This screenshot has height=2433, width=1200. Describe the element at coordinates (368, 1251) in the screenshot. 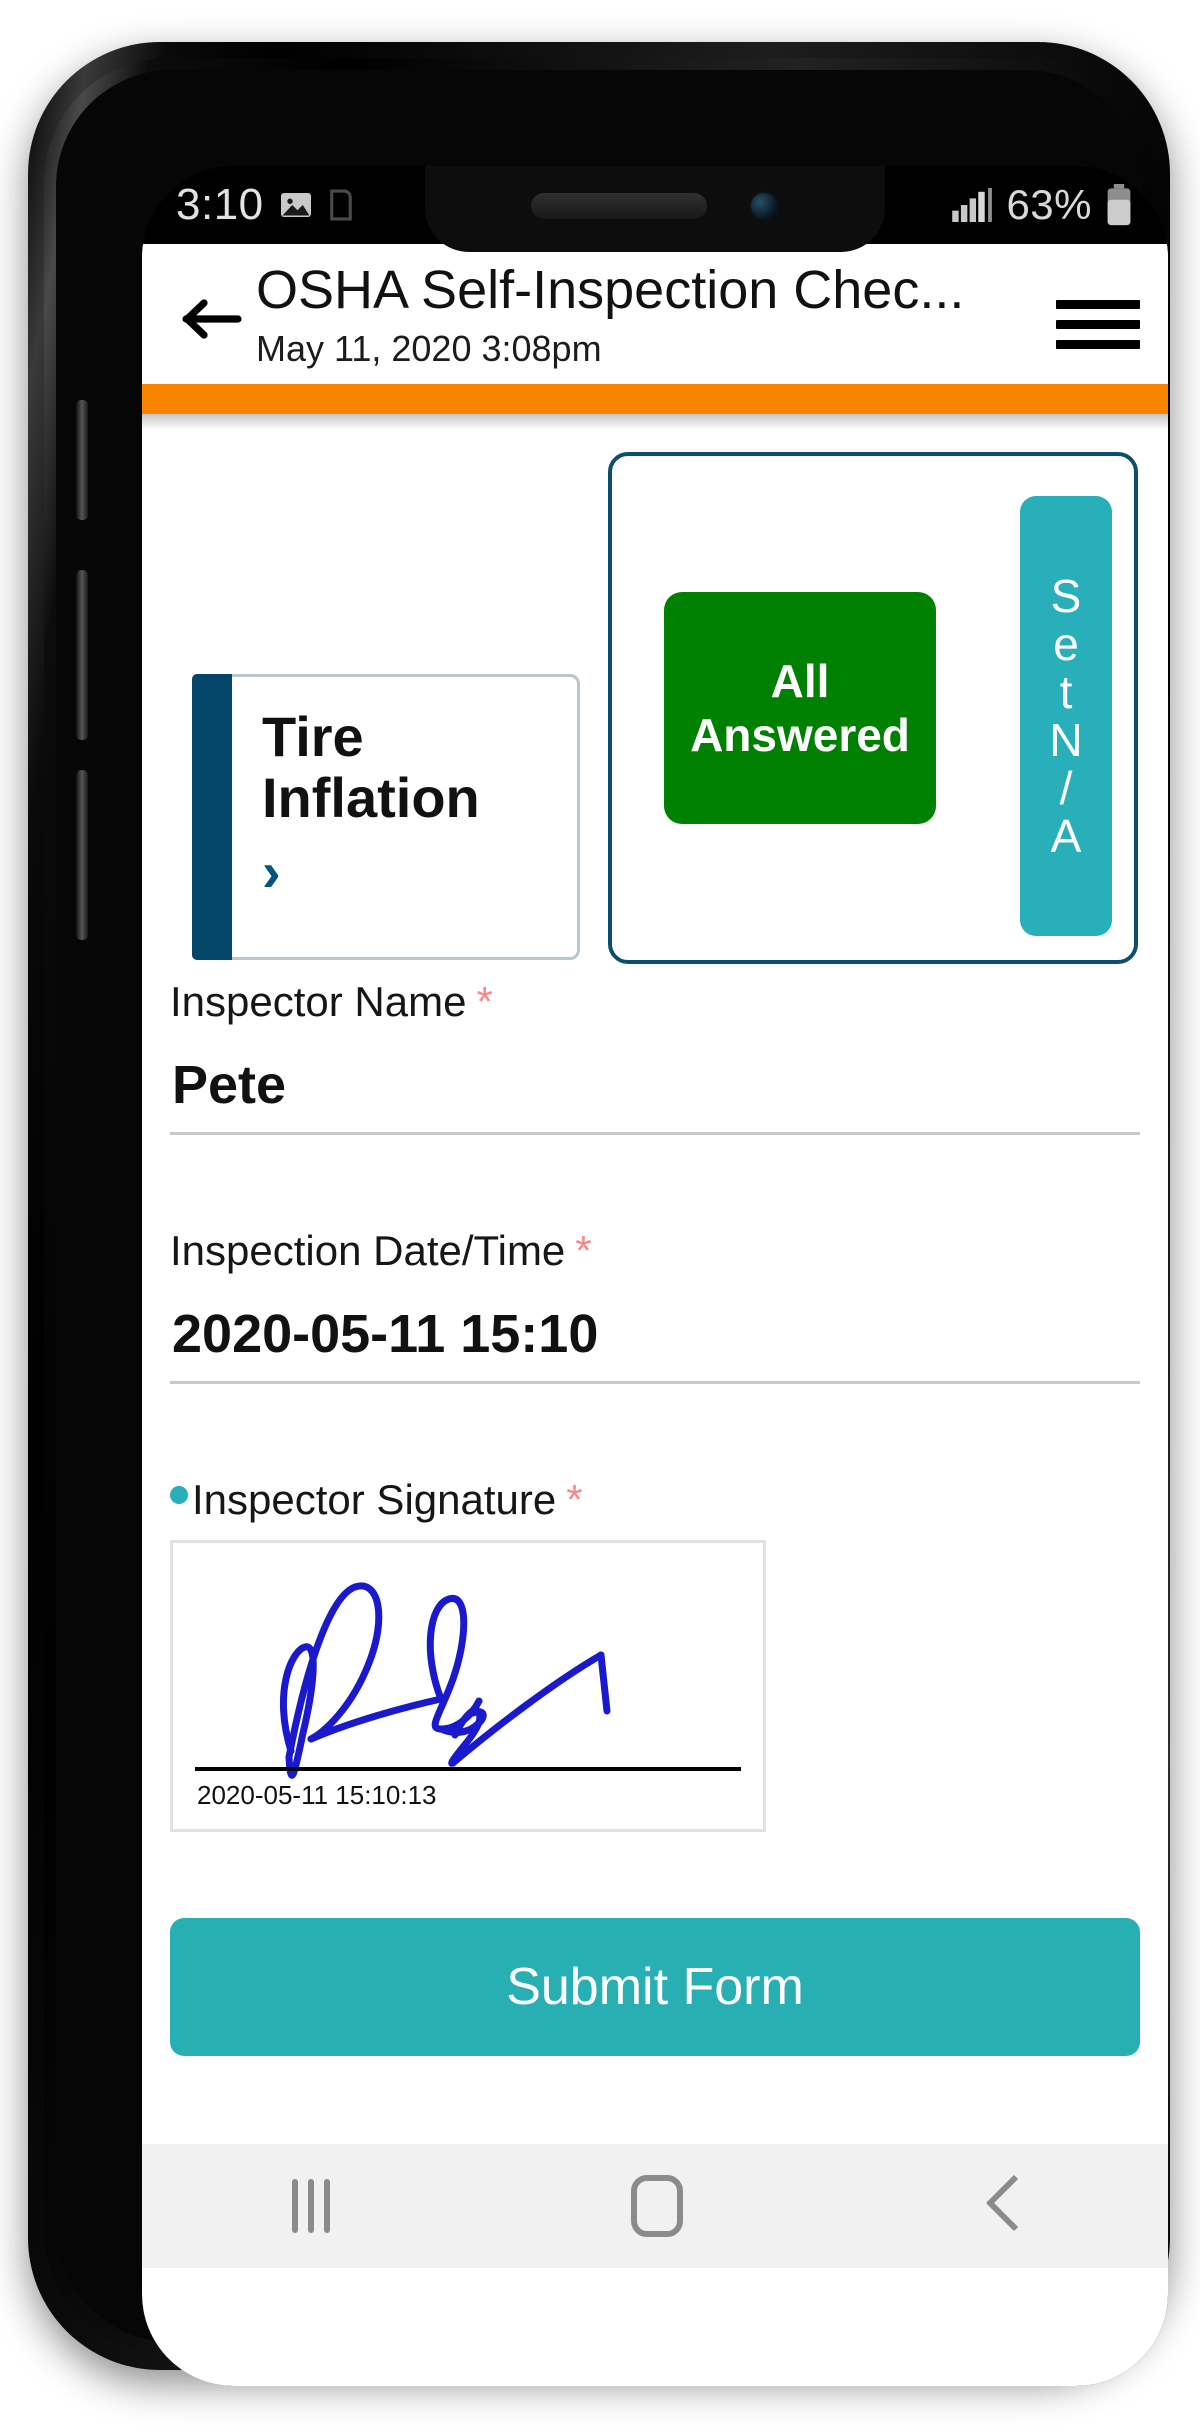

I see `field-label-text: Inspection Date/Time` at that location.